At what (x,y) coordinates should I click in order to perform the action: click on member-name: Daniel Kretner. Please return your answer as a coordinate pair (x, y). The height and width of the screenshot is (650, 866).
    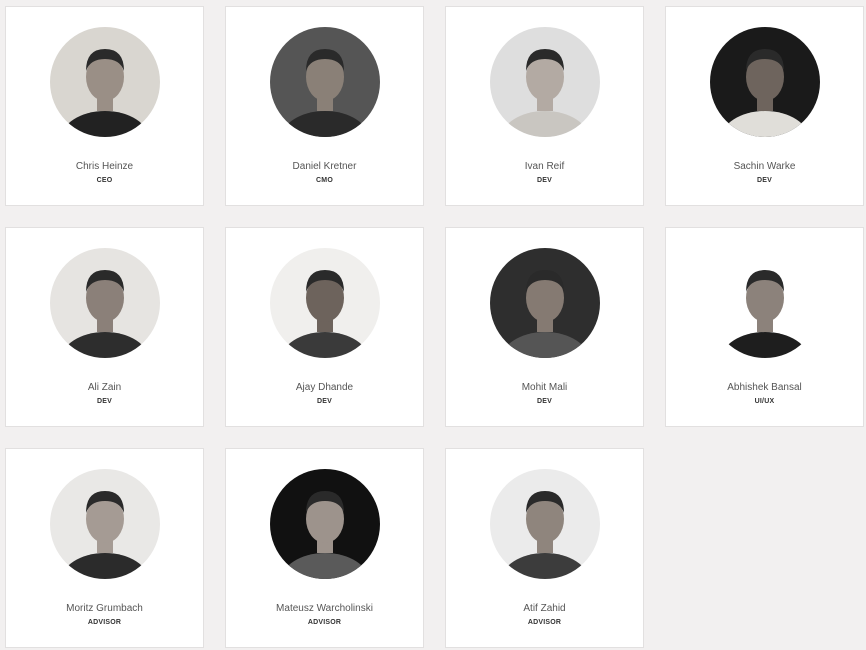
    Looking at the image, I should click on (324, 166).